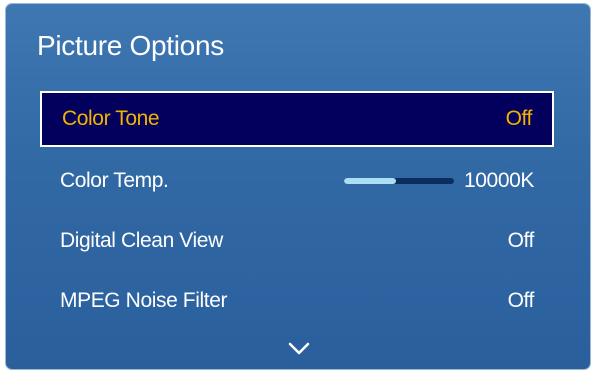 The width and height of the screenshot is (596, 375). What do you see at coordinates (111, 118) in the screenshot?
I see `menu-item-label: Color Tone` at bounding box center [111, 118].